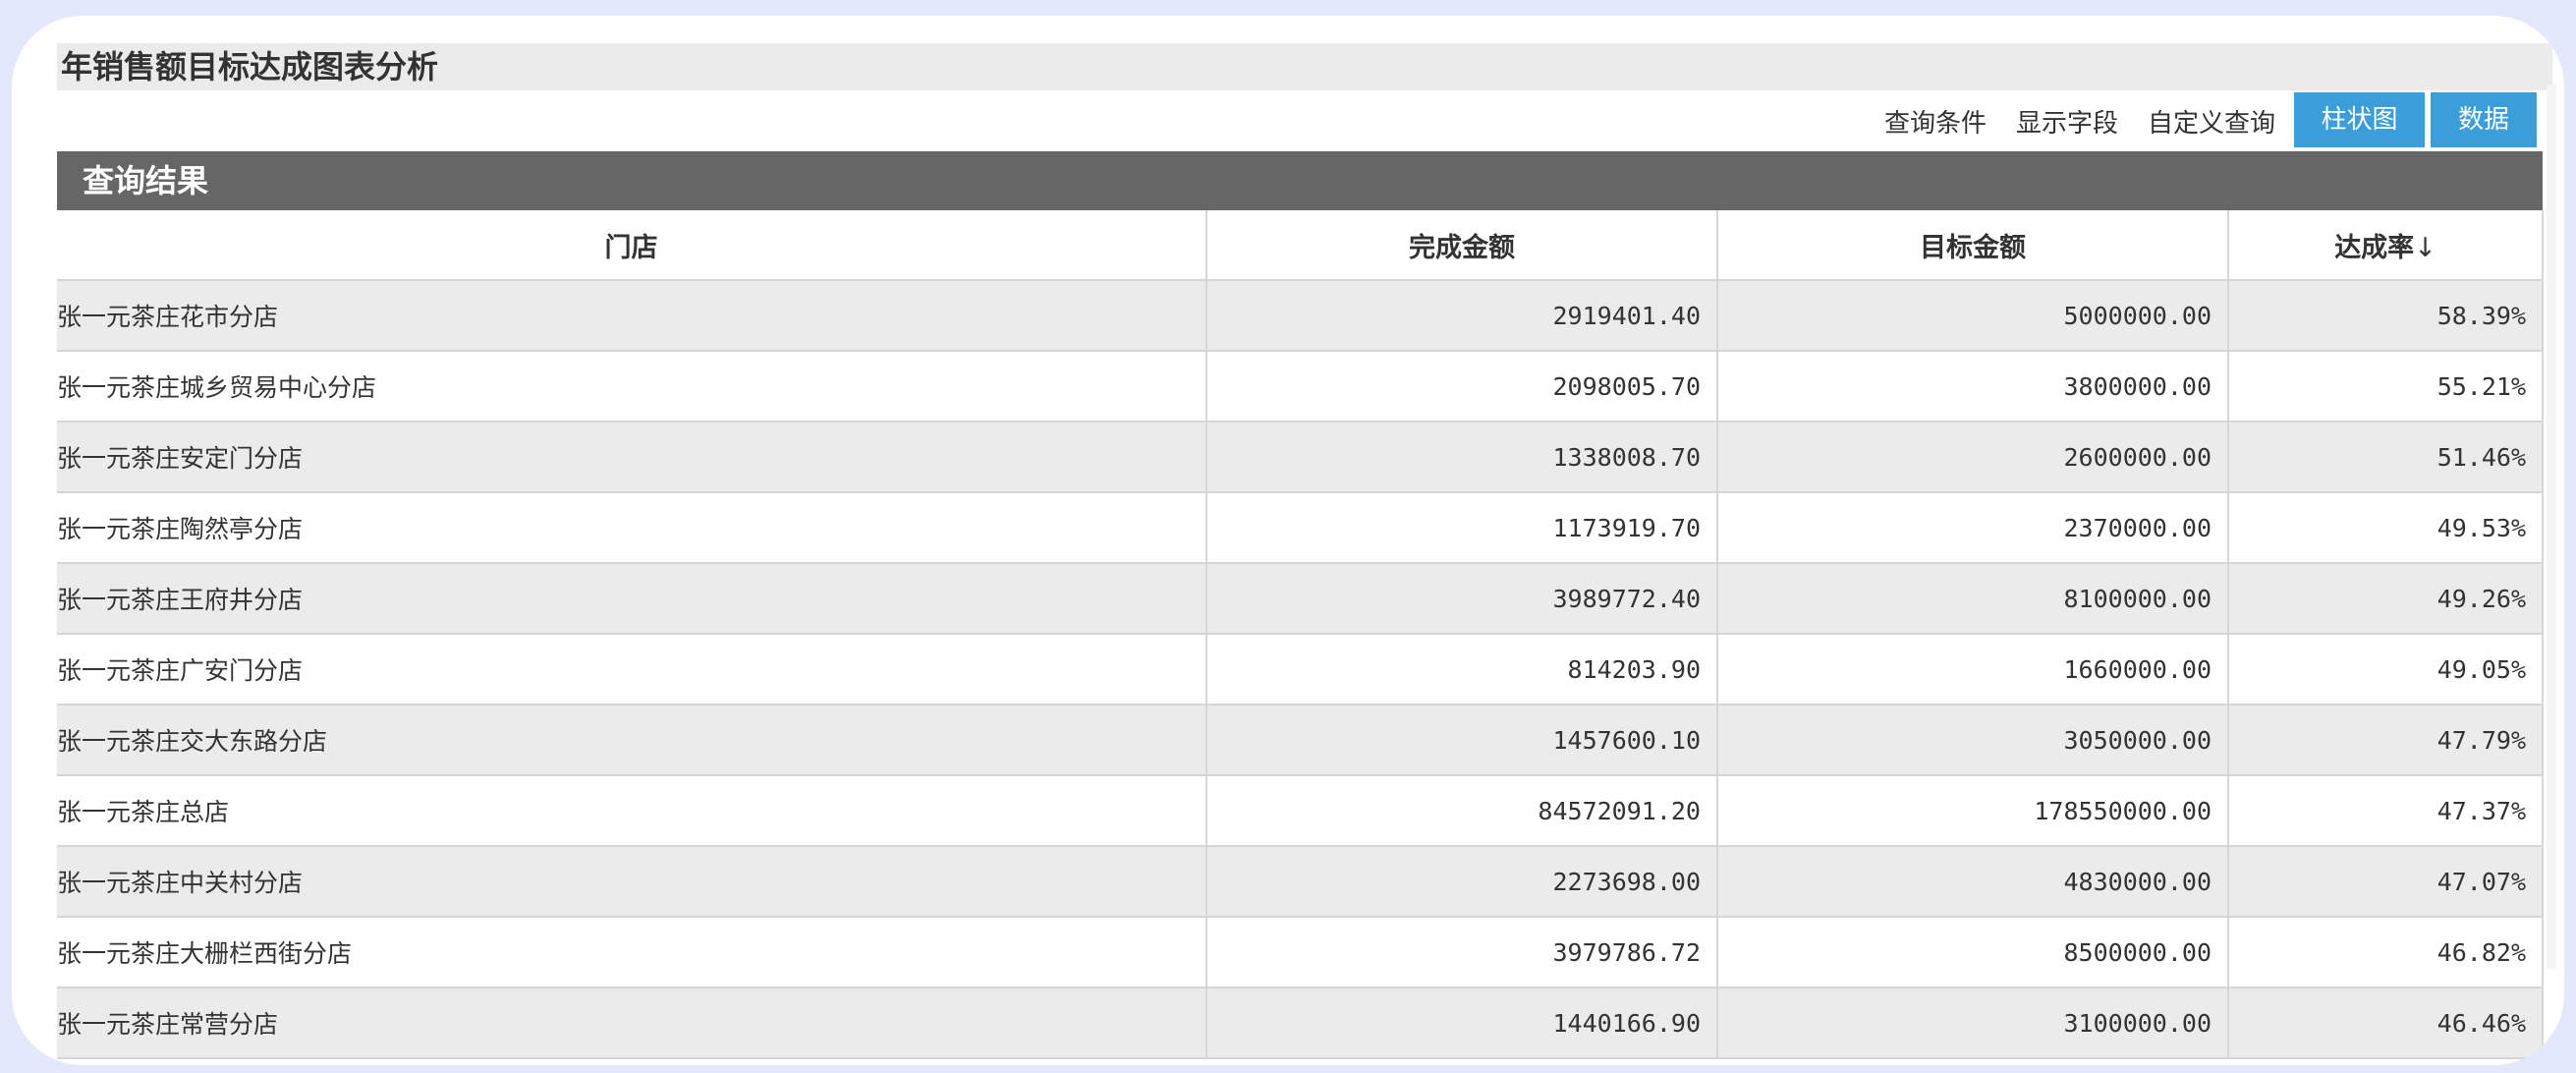 Image resolution: width=2576 pixels, height=1073 pixels. I want to click on completed-amount-cell: 1457600.10, so click(1462, 740).